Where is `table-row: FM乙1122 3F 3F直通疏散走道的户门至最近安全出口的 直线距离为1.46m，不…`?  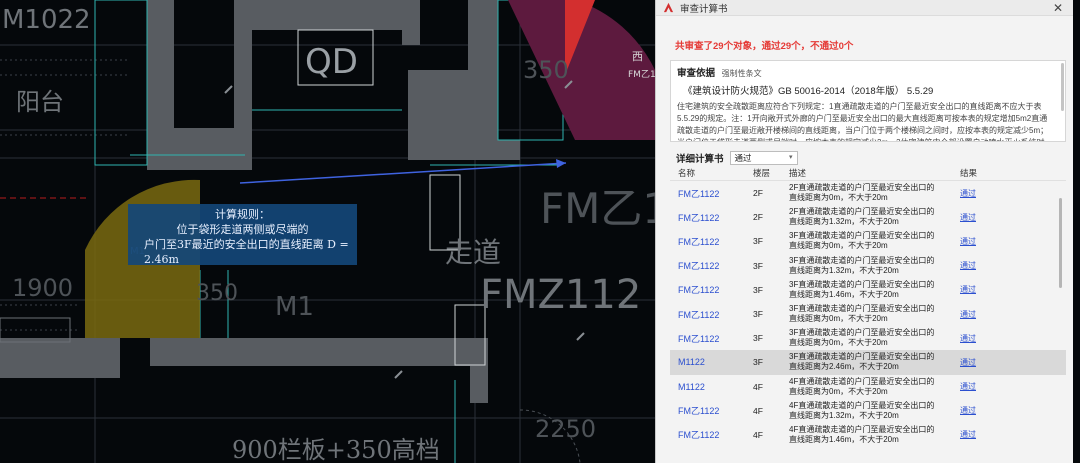
table-row: FM乙1122 3F 3F直通疏散走道的户门至最近安全出口的 直线距离为1.46m，不… is located at coordinates (868, 290).